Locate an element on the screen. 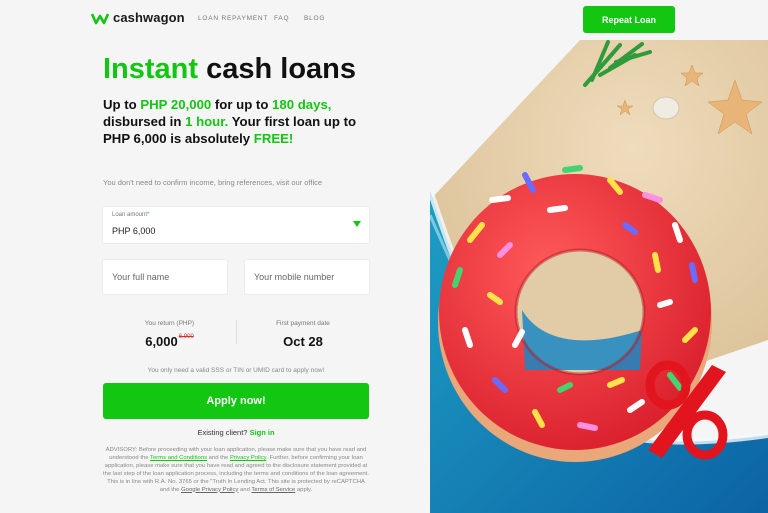 This screenshot has width=768, height=513. full-name-input is located at coordinates (165, 277).